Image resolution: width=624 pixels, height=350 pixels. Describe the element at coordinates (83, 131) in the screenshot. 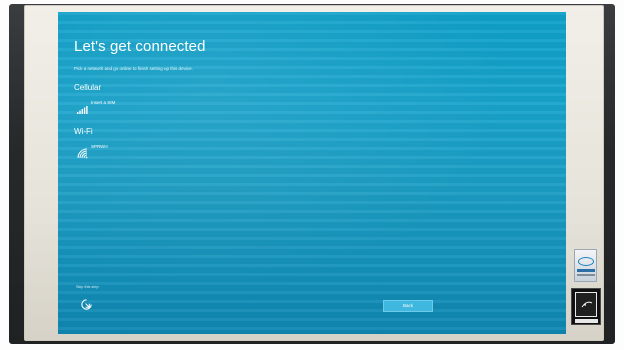

I see `wifi-heading: Wi-Fi` at that location.